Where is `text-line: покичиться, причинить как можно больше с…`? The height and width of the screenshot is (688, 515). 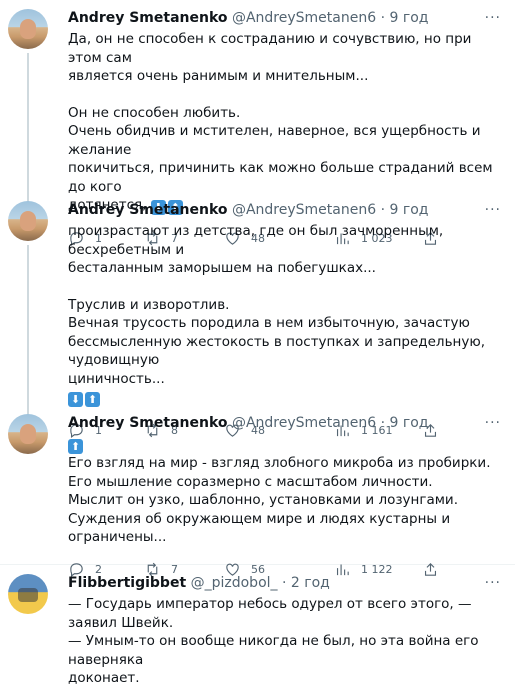 text-line: покичиться, причинить как можно больше с… is located at coordinates (280, 177).